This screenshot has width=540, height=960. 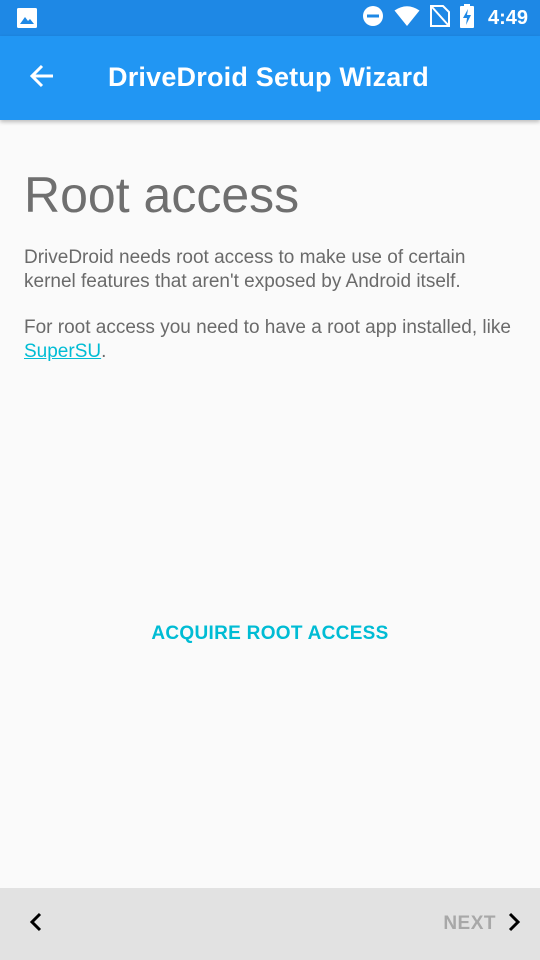 I want to click on supersu-link: SuperSU, so click(x=62, y=351).